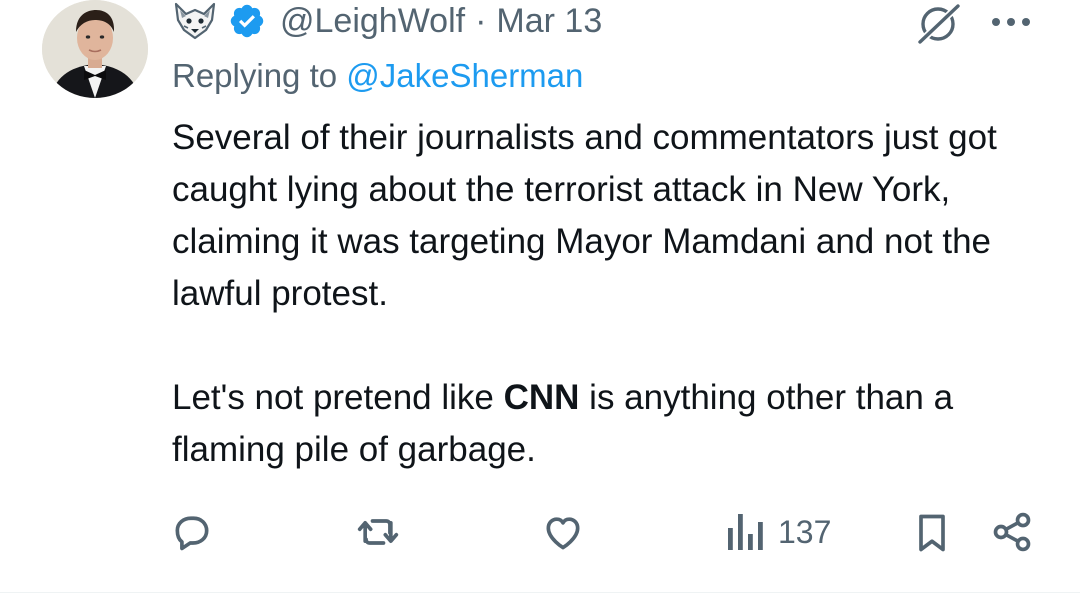  What do you see at coordinates (938, 23) in the screenshot?
I see `grok-icon` at bounding box center [938, 23].